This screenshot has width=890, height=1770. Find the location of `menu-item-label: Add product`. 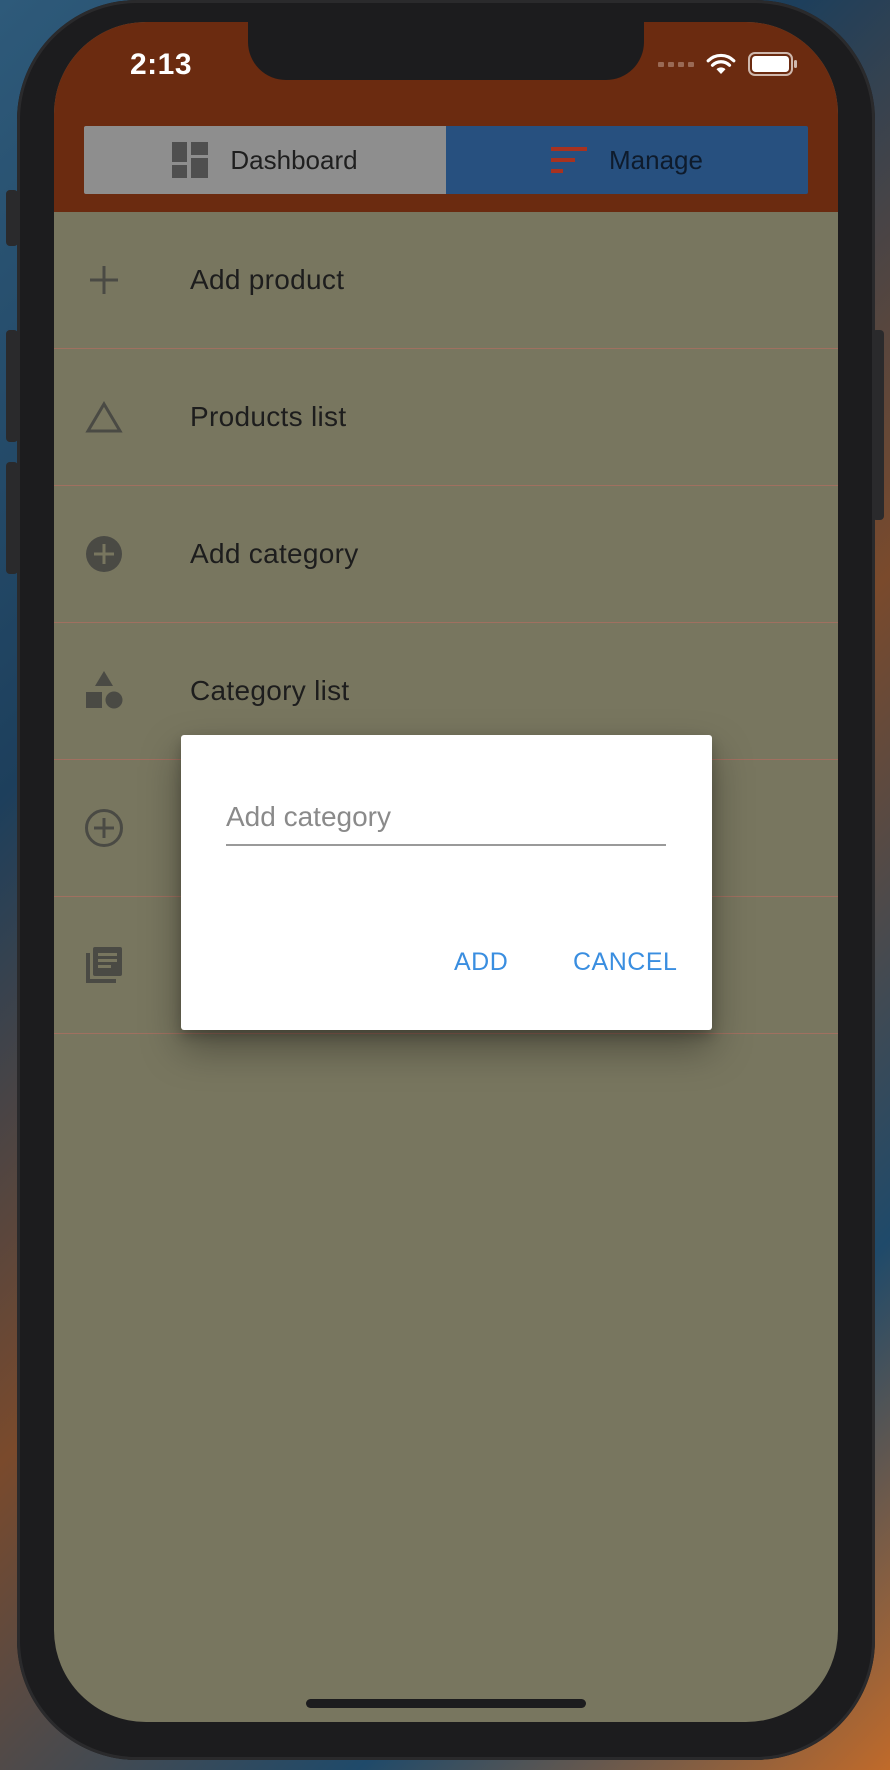

menu-item-label: Add product is located at coordinates (267, 279).